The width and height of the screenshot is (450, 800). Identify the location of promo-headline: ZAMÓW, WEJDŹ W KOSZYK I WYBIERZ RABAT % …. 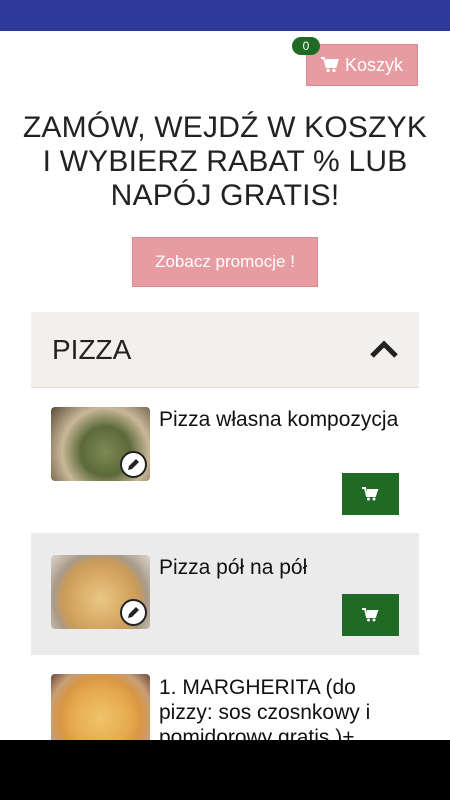
(225, 161).